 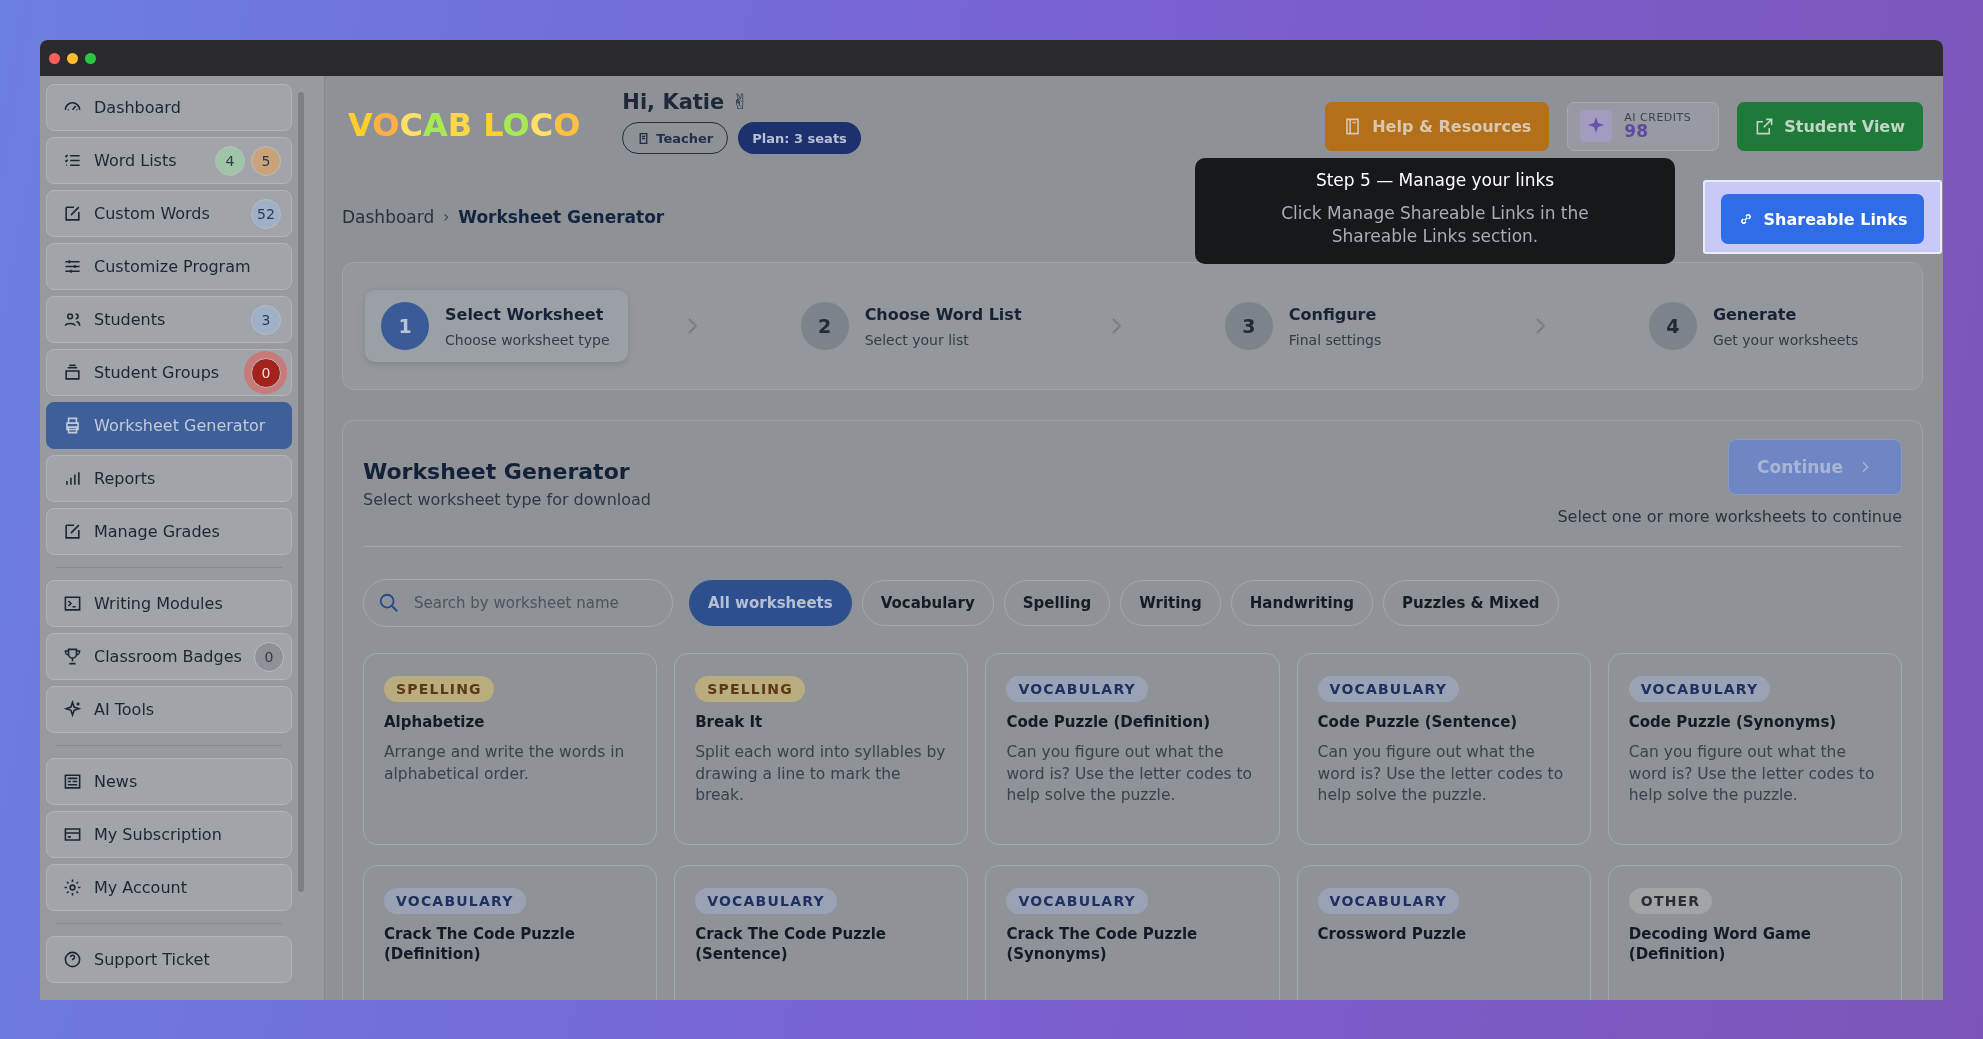 I want to click on help-icon, so click(x=72, y=959).